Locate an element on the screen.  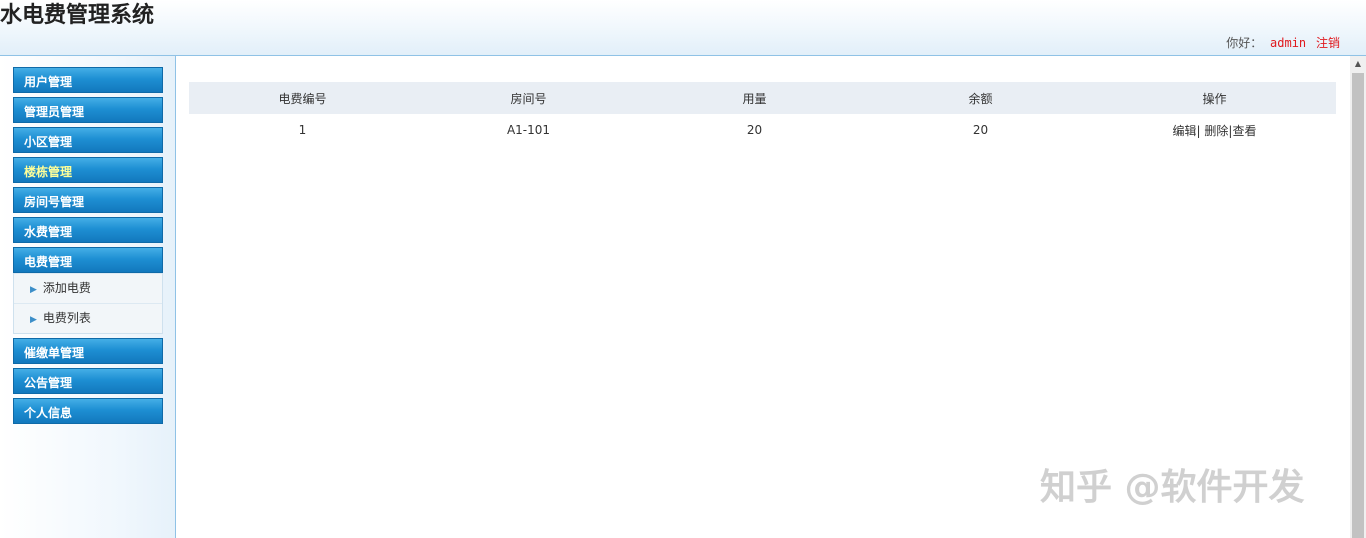
submenu-electricity-fee-list: ▶ 电费列表 is located at coordinates (88, 318).